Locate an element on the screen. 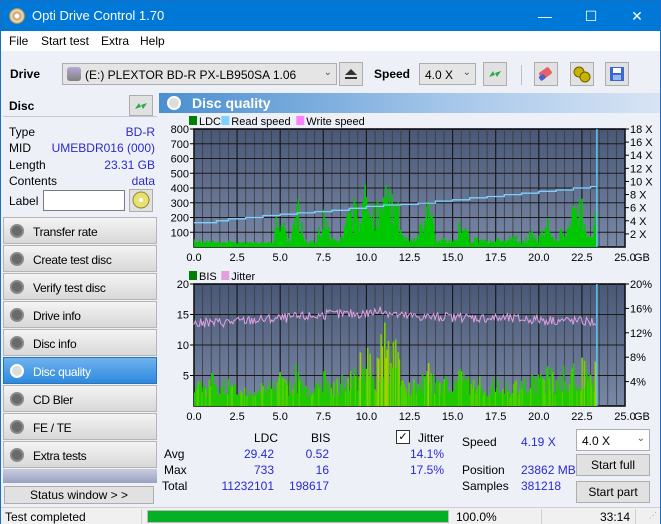  save-button is located at coordinates (617, 74).